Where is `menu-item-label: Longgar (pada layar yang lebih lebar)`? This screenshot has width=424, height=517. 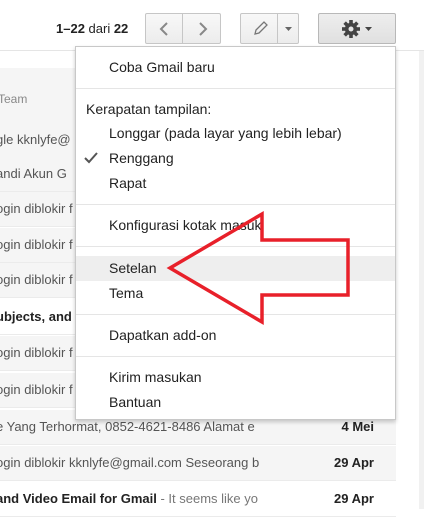
menu-item-label: Longgar (pada layar yang lebih lebar) is located at coordinates (225, 133).